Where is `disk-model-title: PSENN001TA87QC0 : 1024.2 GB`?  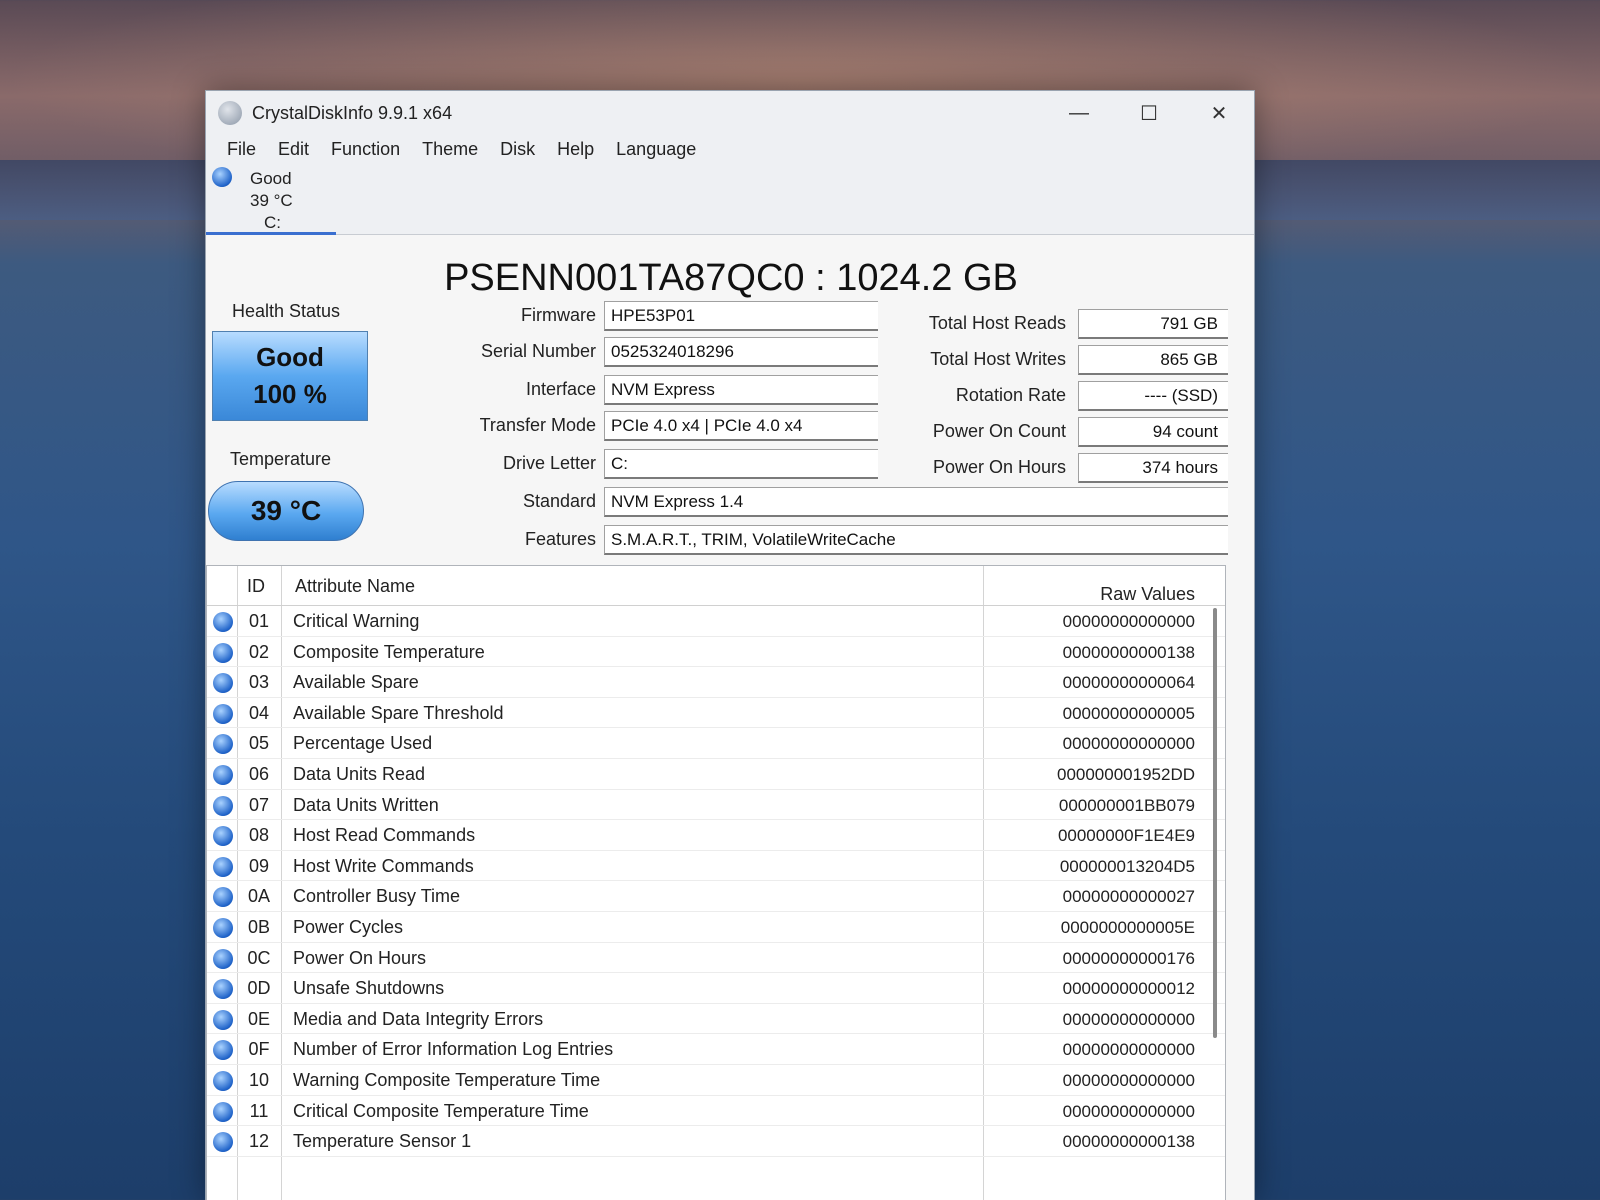 disk-model-title: PSENN001TA87QC0 : 1024.2 GB is located at coordinates (731, 278).